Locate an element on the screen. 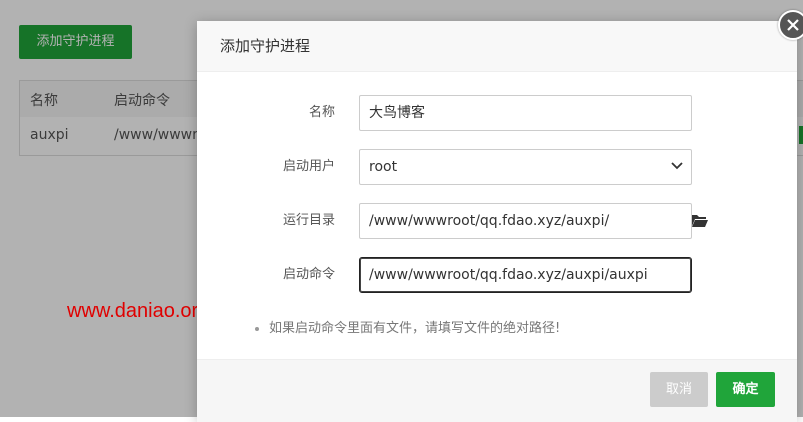 The width and height of the screenshot is (803, 422). dialog-footer: 取消 确定 is located at coordinates (497, 390).